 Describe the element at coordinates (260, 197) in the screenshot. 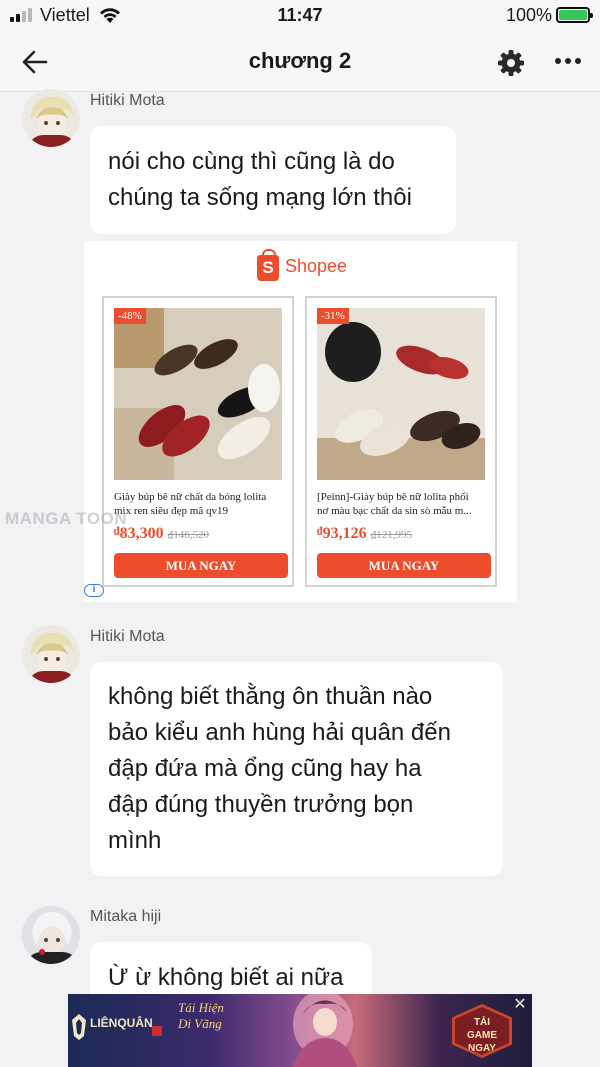

I see `message-text-line: chúng ta sống mạng lớn thôi` at that location.